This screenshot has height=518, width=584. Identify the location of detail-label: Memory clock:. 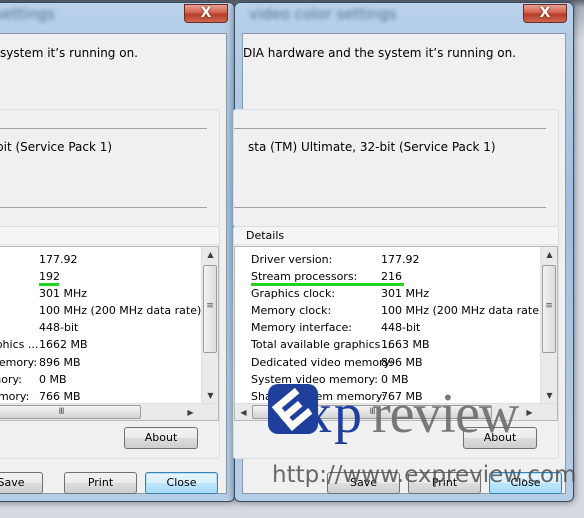
(291, 311).